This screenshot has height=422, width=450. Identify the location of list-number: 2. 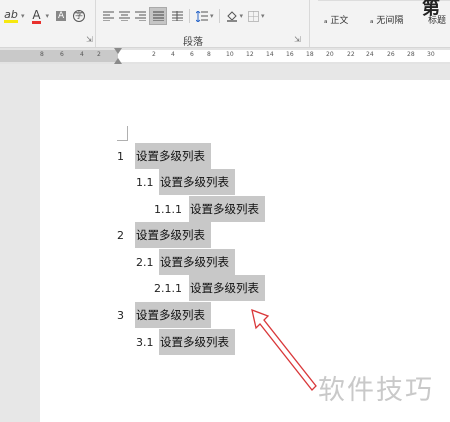
(120, 235).